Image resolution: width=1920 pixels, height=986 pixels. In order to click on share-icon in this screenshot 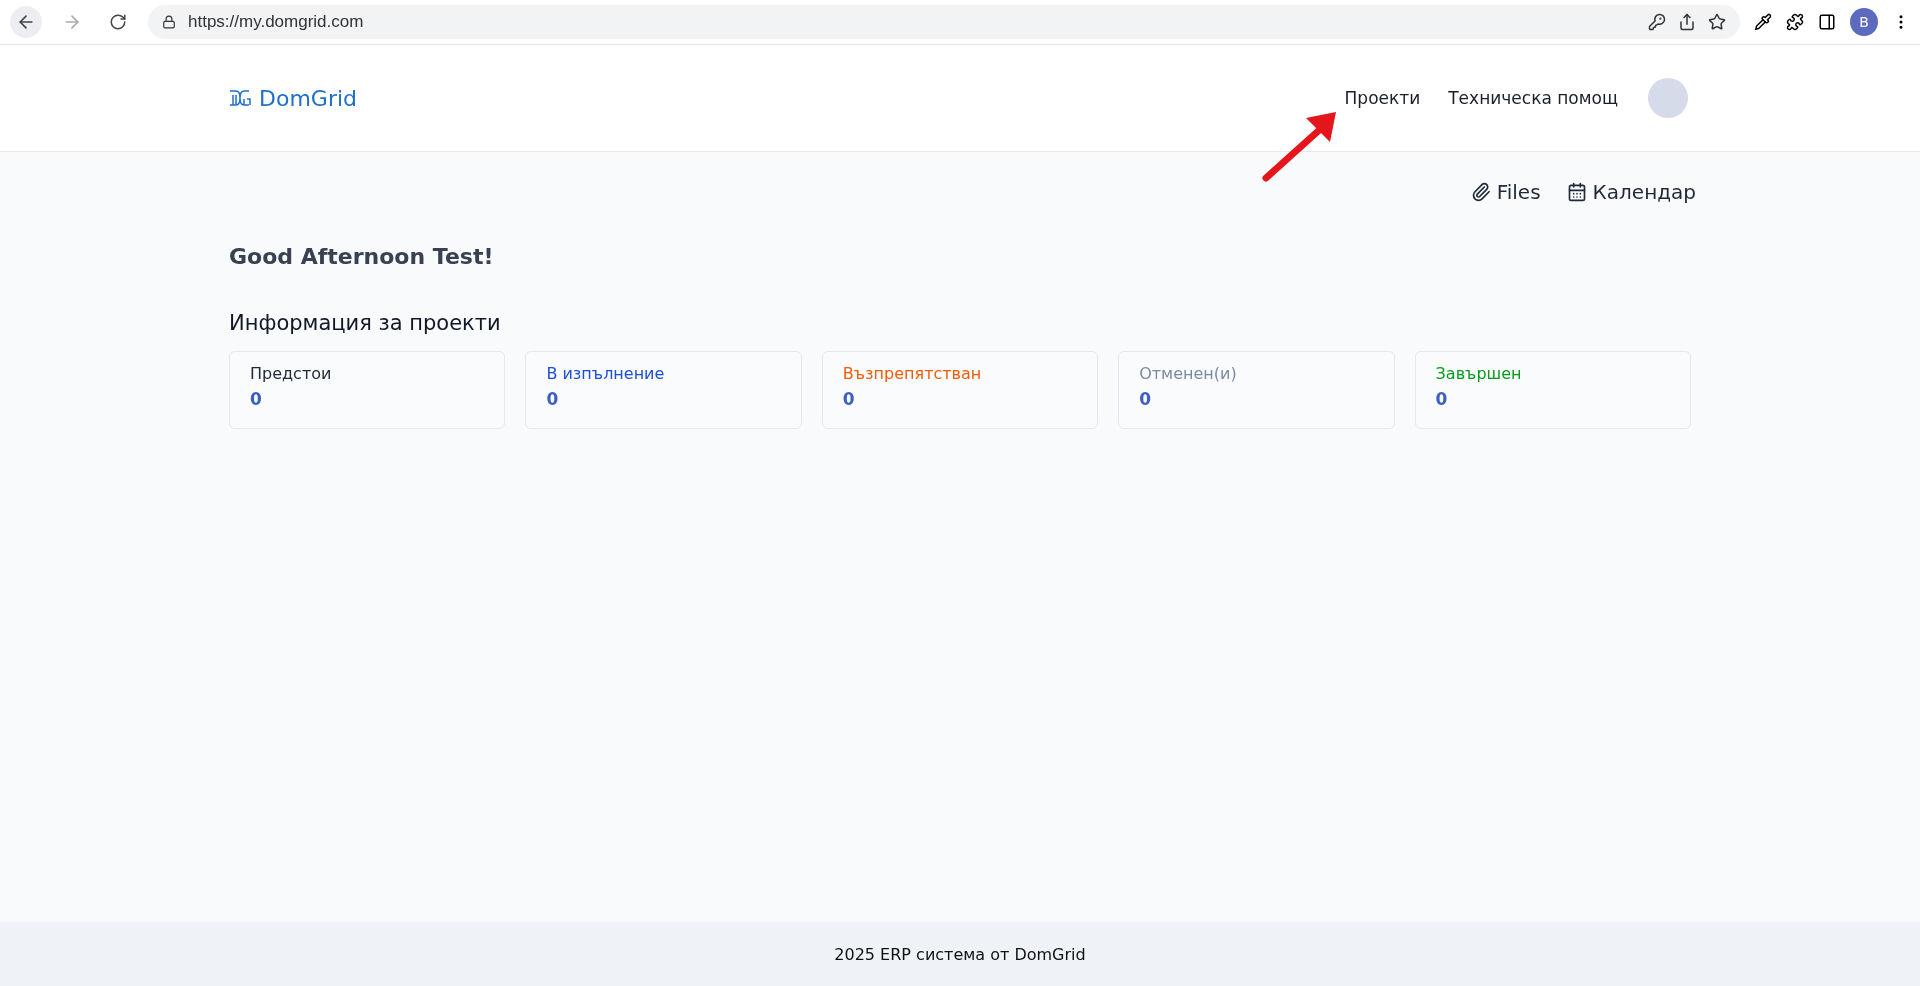, I will do `click(1687, 22)`.